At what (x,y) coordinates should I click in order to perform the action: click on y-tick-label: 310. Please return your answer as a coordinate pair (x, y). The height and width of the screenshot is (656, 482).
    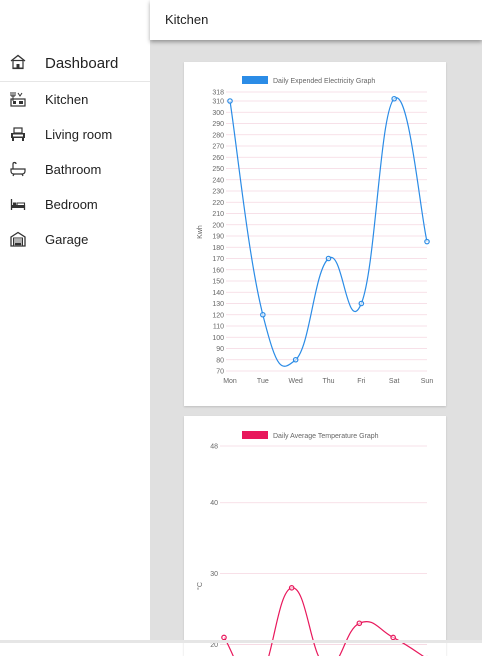
    Looking at the image, I should click on (218, 102).